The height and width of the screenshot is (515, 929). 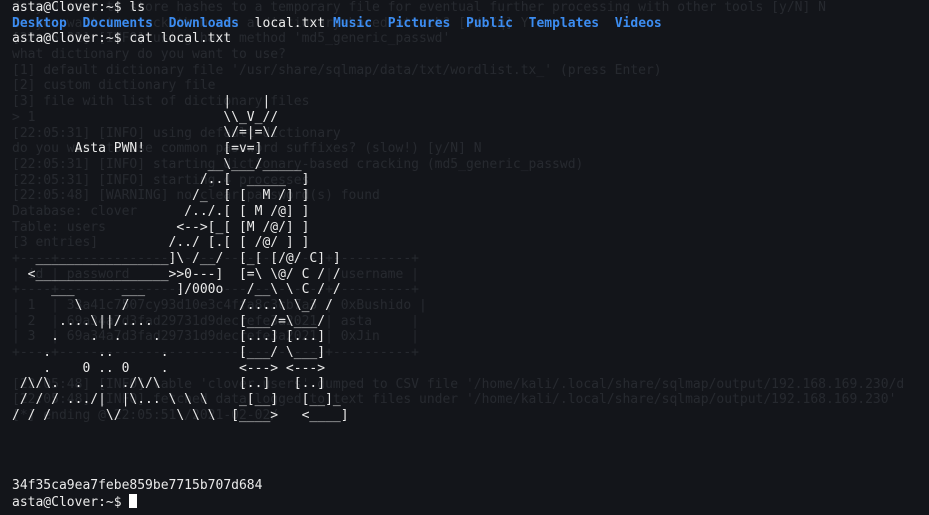 What do you see at coordinates (137, 7) in the screenshot?
I see `command-text: ls` at bounding box center [137, 7].